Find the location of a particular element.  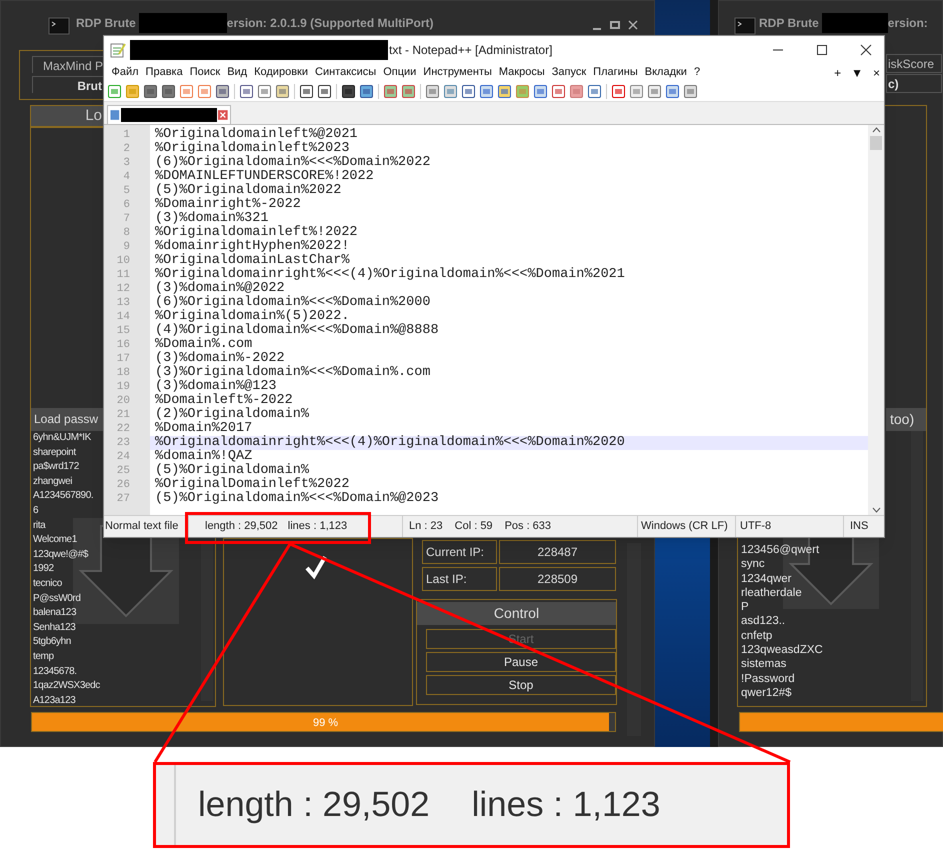

line-number: 26 is located at coordinates (123, 485).